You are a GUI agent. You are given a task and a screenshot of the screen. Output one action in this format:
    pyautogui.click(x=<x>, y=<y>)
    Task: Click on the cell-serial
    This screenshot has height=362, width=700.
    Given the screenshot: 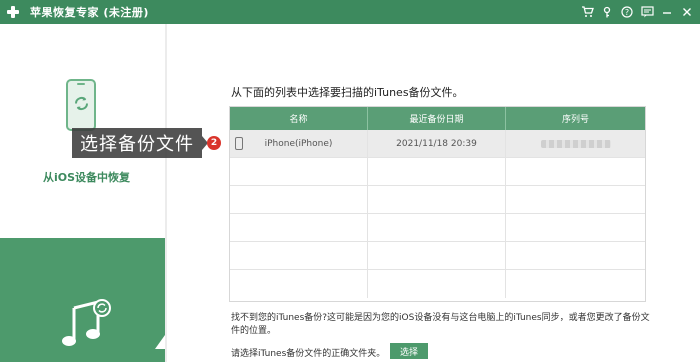 What is the action you would take?
    pyautogui.click(x=575, y=144)
    